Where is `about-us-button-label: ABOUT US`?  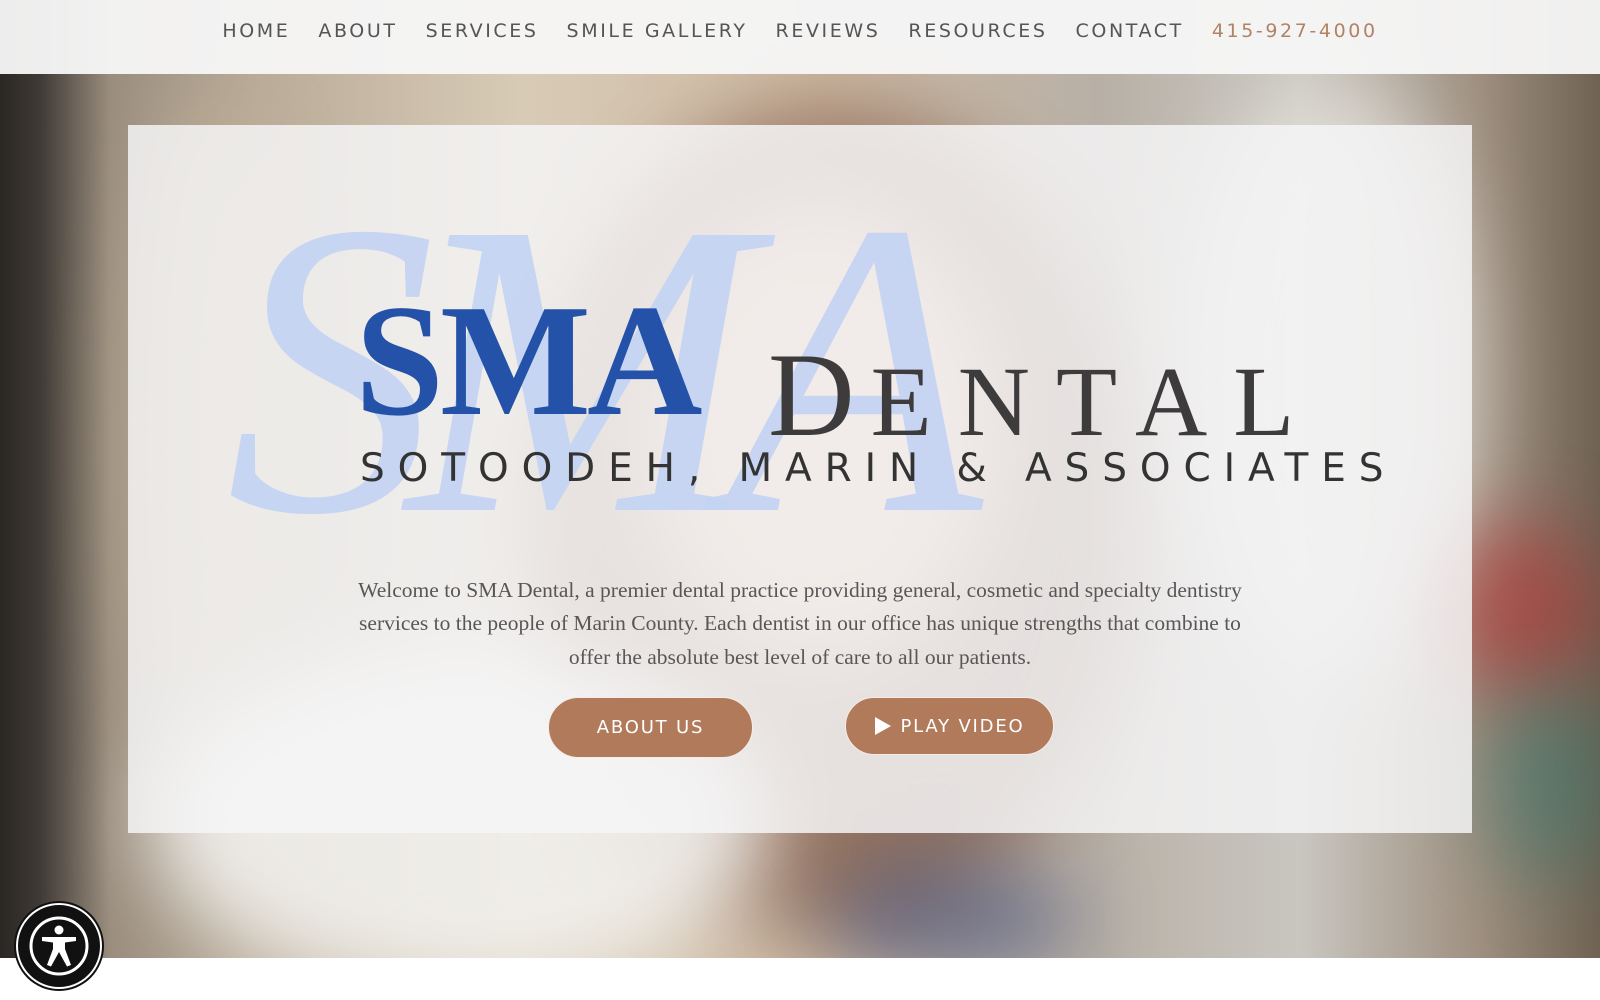 about-us-button-label: ABOUT US is located at coordinates (650, 727).